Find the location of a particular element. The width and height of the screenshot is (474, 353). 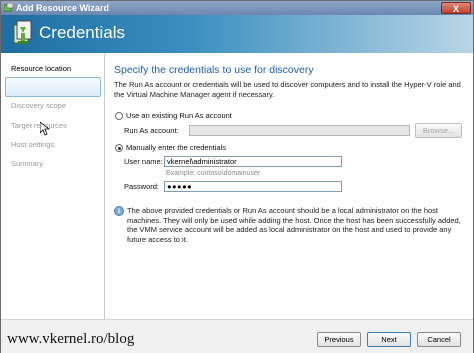

sidebar-item-discovery-scope: Discovery scope is located at coordinates (38, 106).